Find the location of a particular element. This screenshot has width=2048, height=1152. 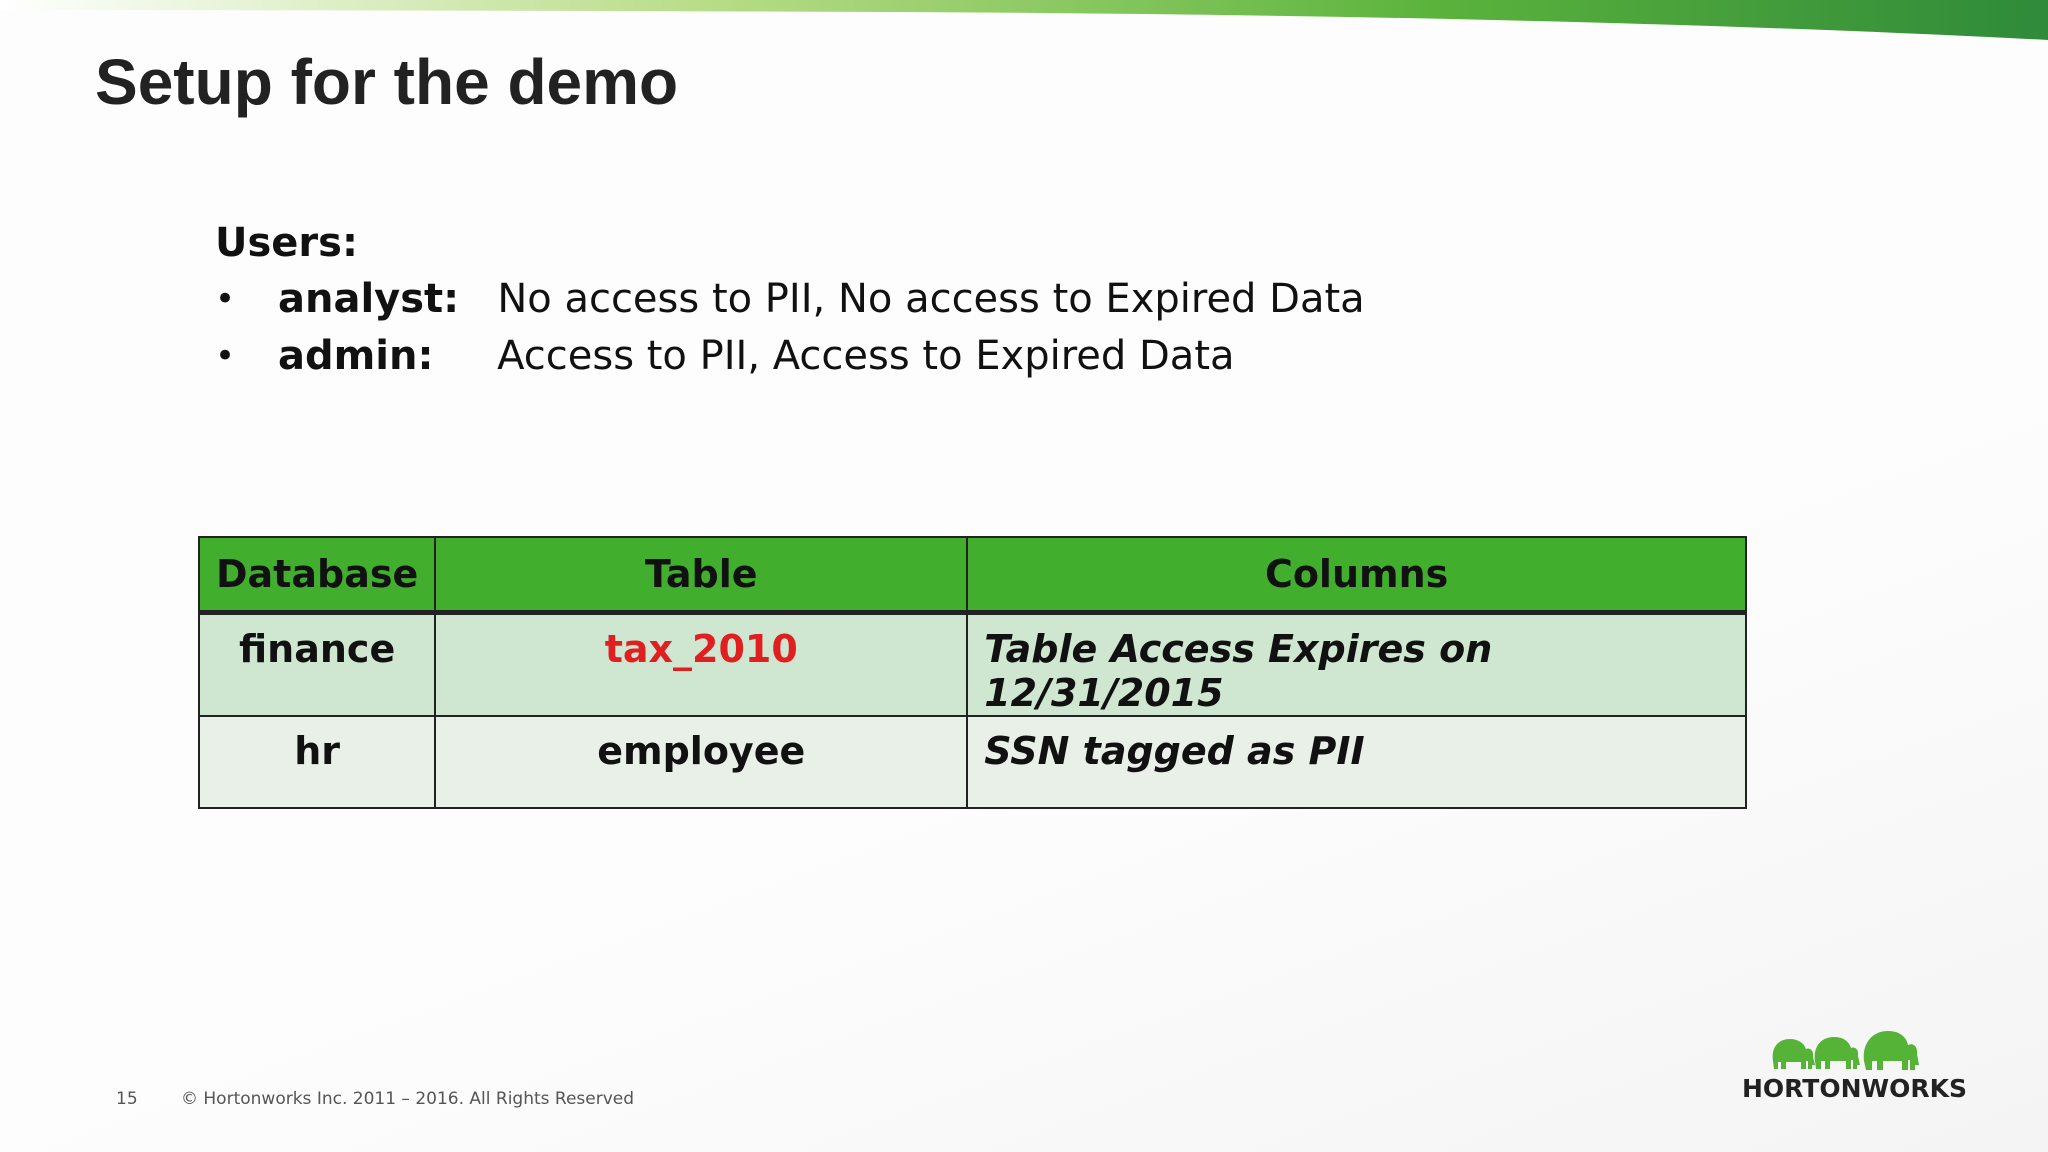

table-row: hr employee SSN tagged as PII is located at coordinates (972, 762).